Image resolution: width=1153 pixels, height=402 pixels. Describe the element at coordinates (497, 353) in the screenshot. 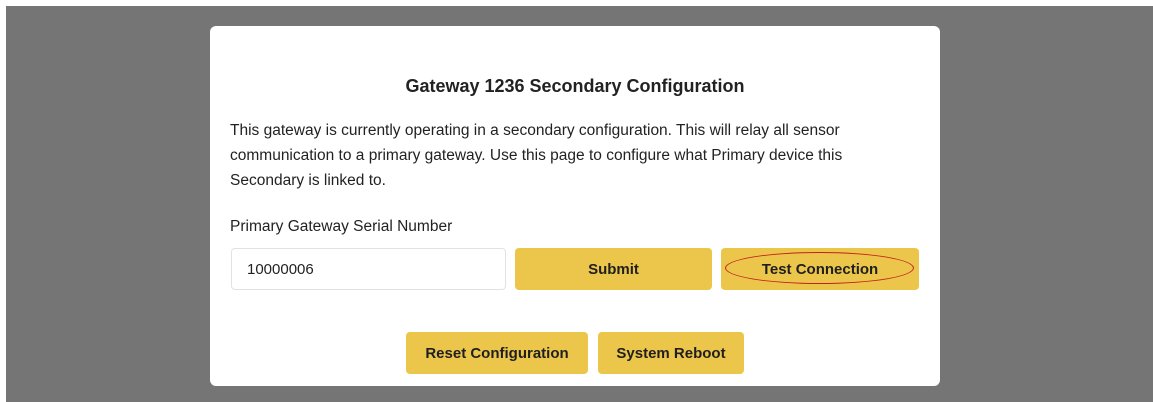

I see `reset-configuration-button: Reset Configuration` at that location.